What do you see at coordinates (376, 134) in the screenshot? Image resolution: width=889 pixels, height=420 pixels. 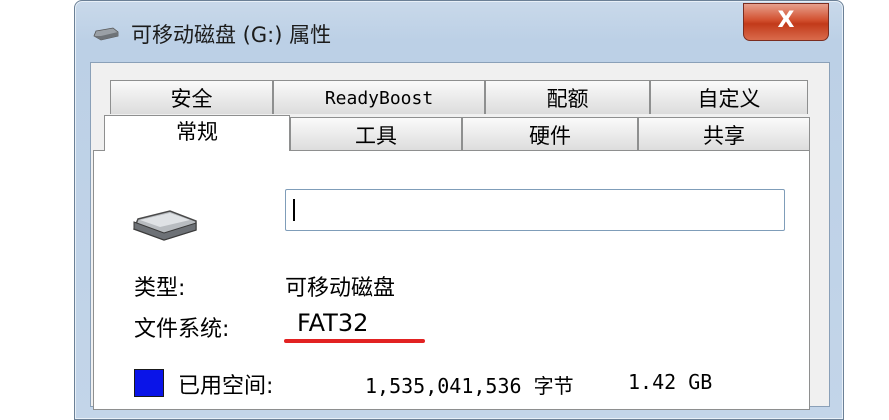 I see `tab-tools: 工具` at bounding box center [376, 134].